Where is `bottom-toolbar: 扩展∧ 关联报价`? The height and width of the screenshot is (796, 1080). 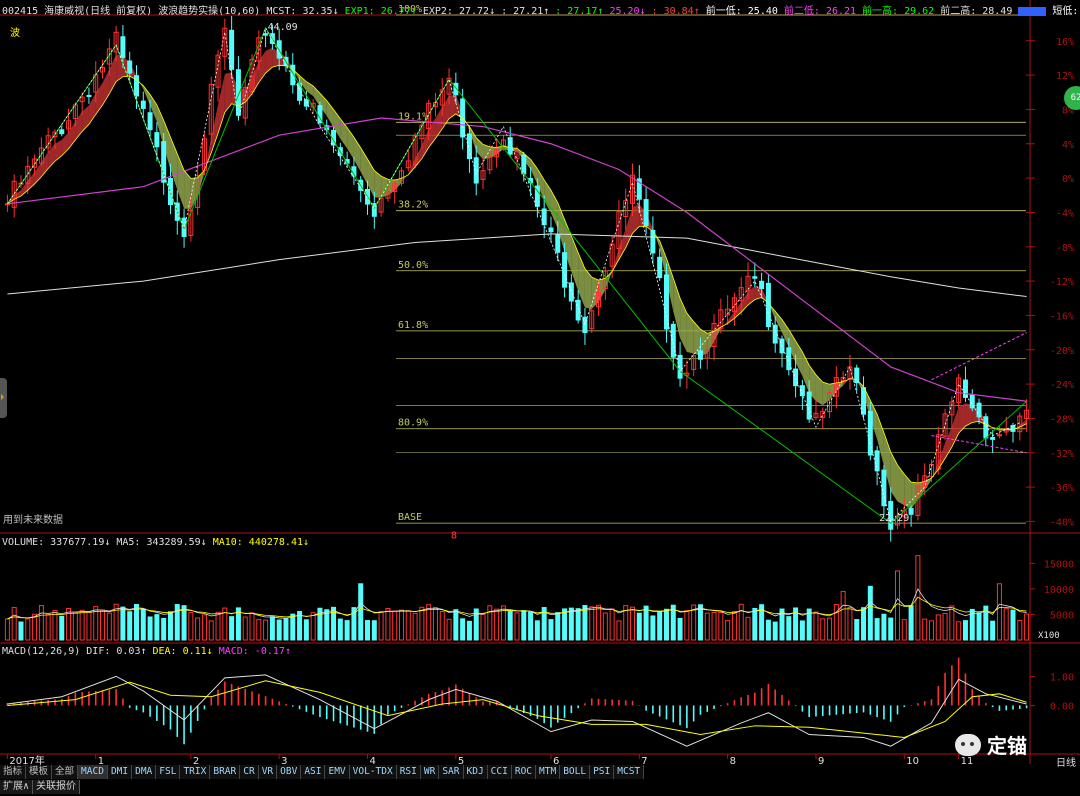
bottom-toolbar: 扩展∧ 关联报价 is located at coordinates (40, 787).